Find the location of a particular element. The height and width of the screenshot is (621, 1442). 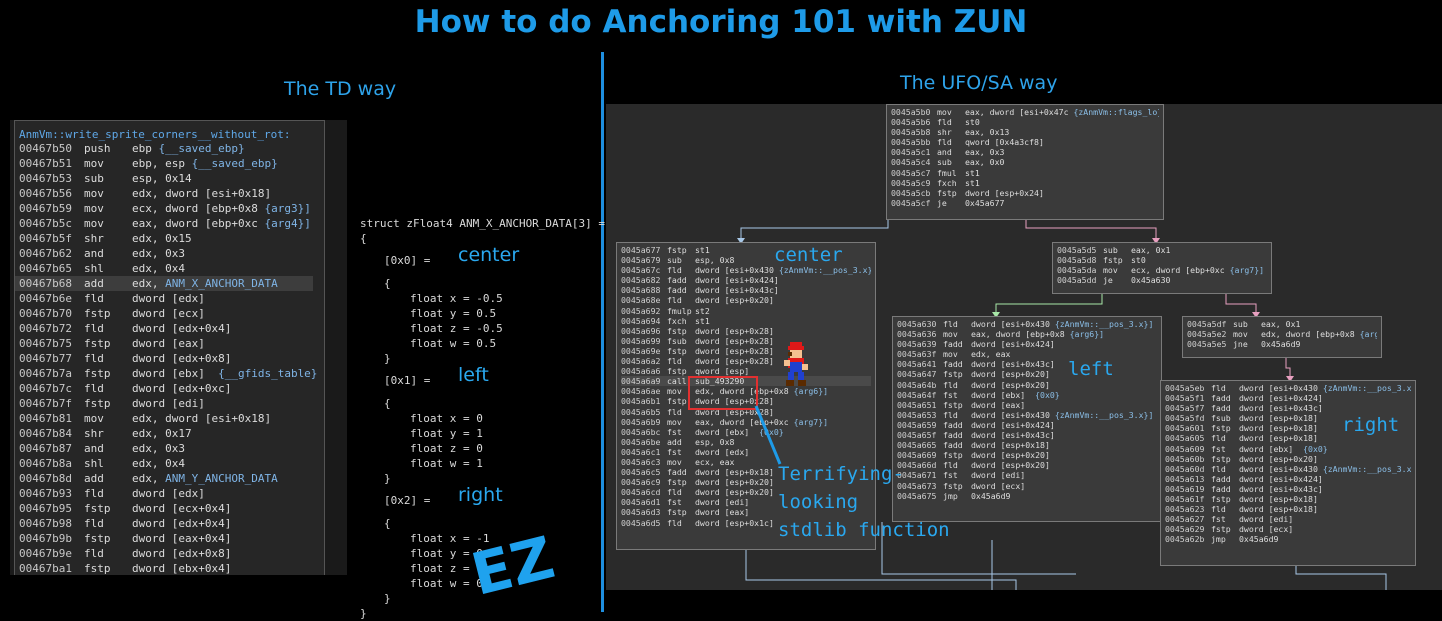

listing-row: 00467b87 and edx, 0x3 is located at coordinates (169, 448).